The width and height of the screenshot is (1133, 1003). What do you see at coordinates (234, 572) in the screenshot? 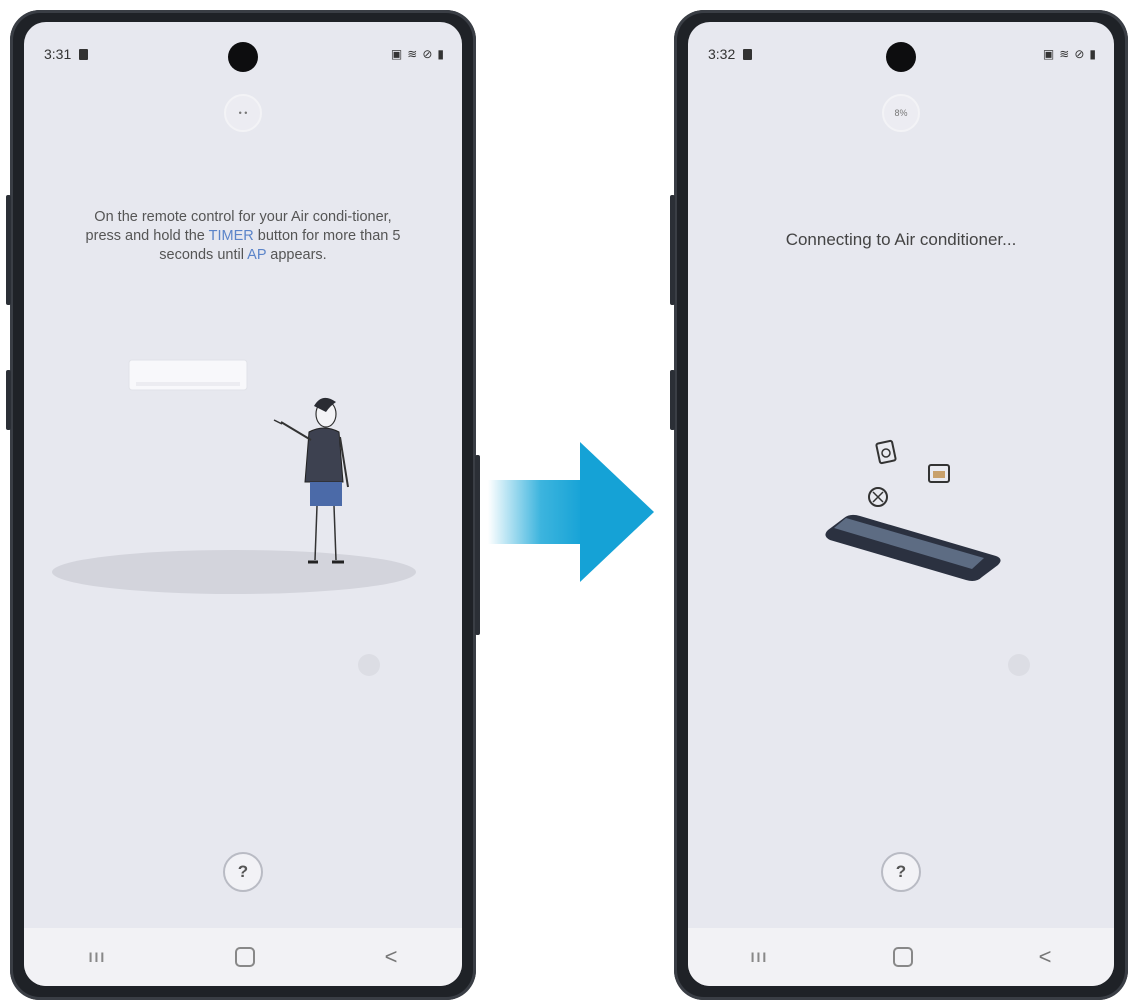
I see `floor-shadow` at bounding box center [234, 572].